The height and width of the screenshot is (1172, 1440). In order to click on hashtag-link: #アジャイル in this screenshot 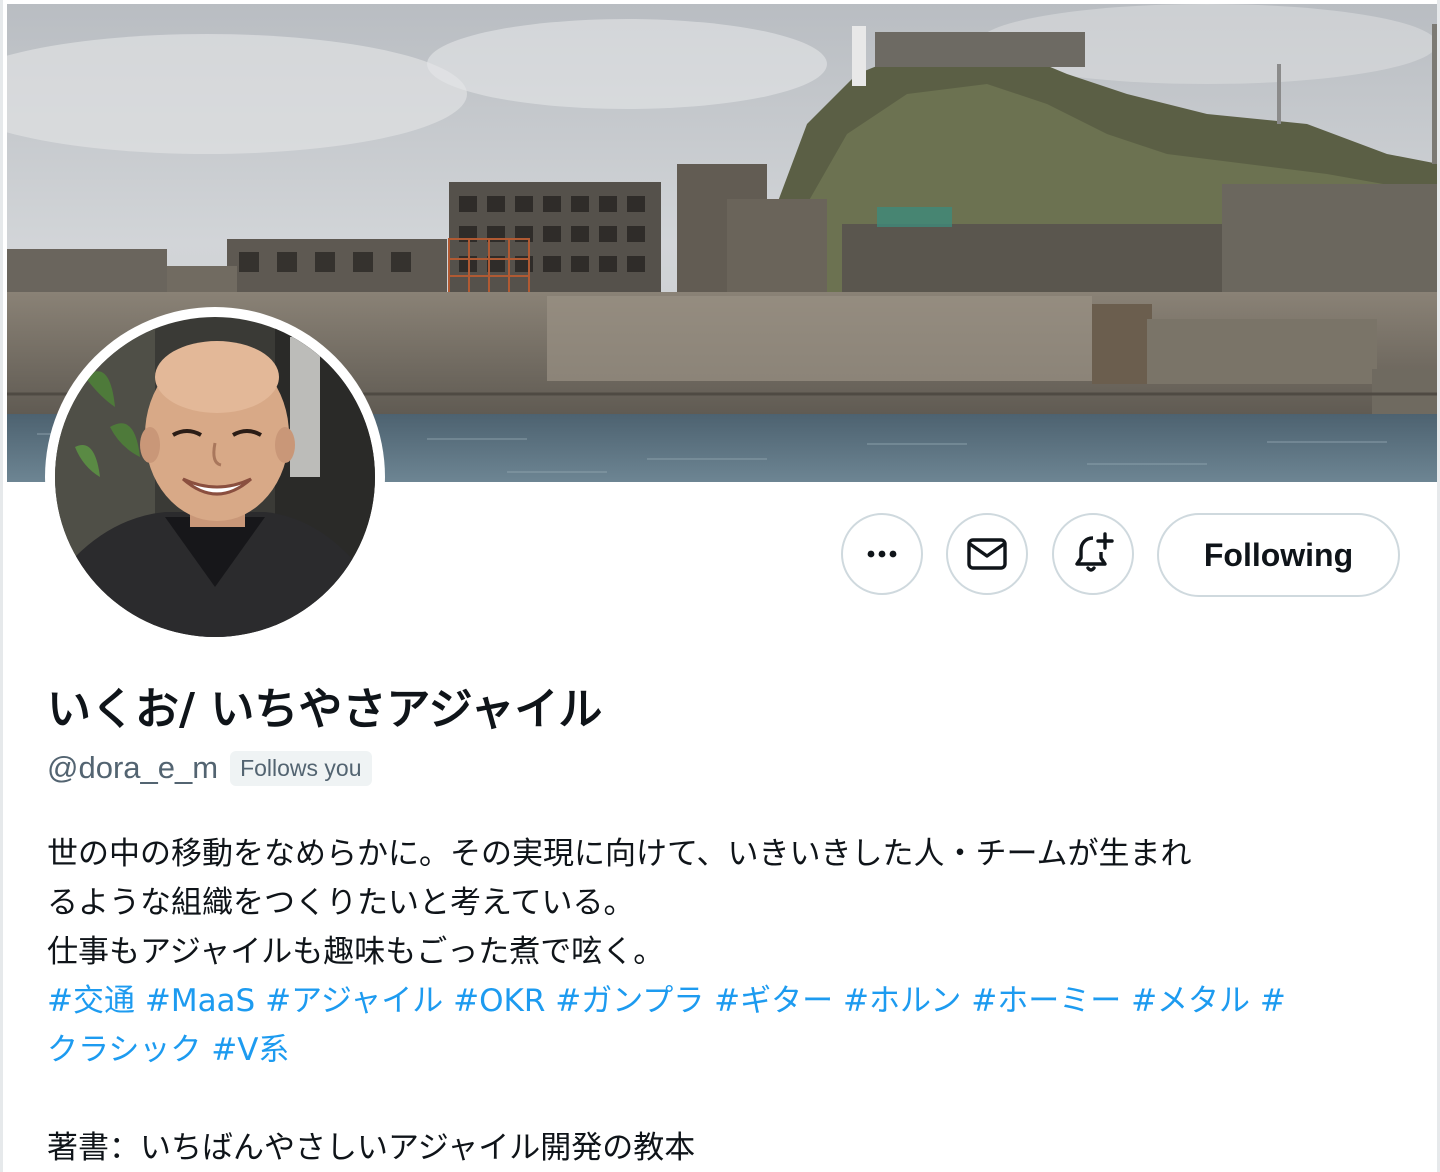, I will do `click(354, 1001)`.